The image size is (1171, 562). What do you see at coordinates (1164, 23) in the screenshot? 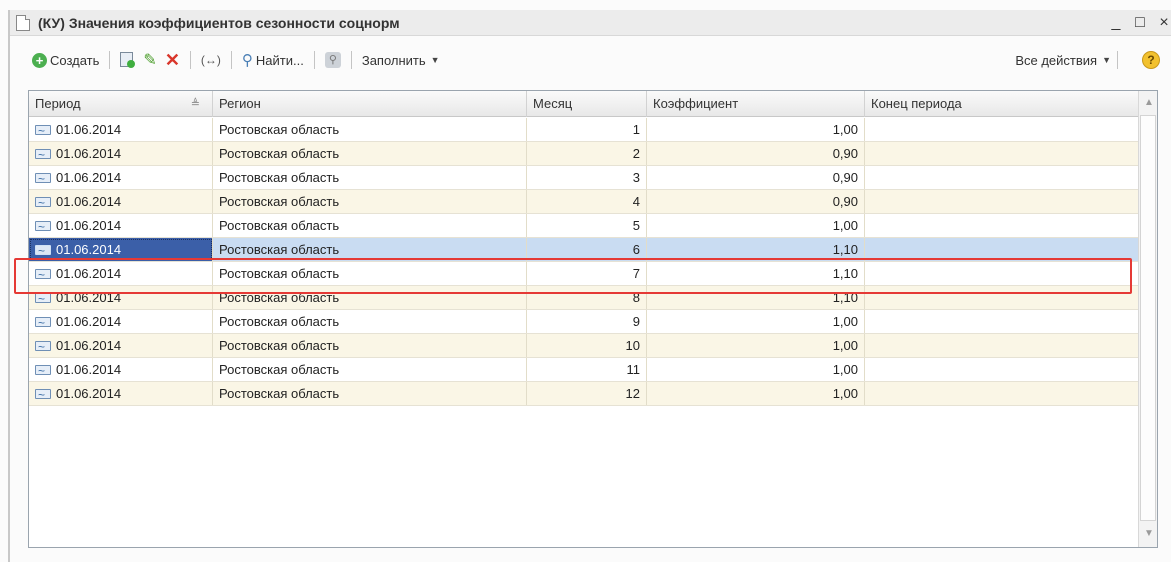
I see `close-icon: ×` at bounding box center [1164, 23].